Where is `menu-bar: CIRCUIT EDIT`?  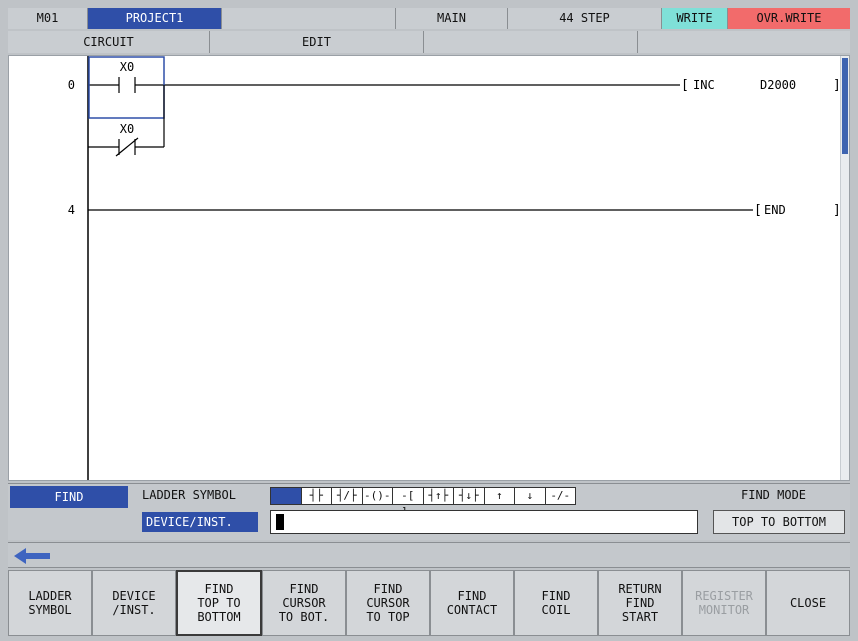 menu-bar: CIRCUIT EDIT is located at coordinates (429, 42).